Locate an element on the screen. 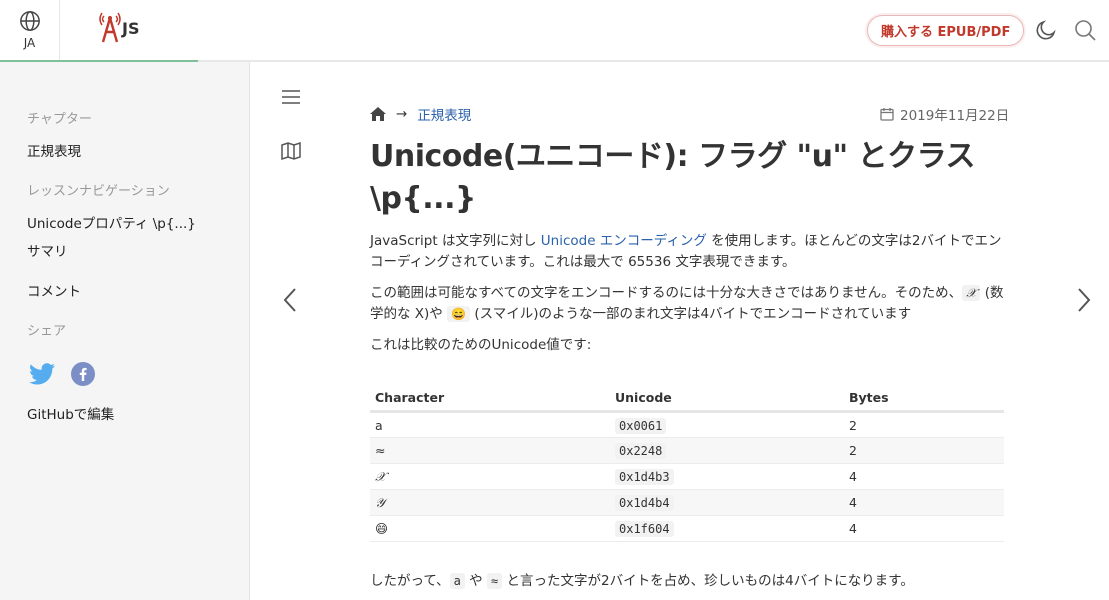 This screenshot has height=600, width=1109. calendar-icon is located at coordinates (887, 114).